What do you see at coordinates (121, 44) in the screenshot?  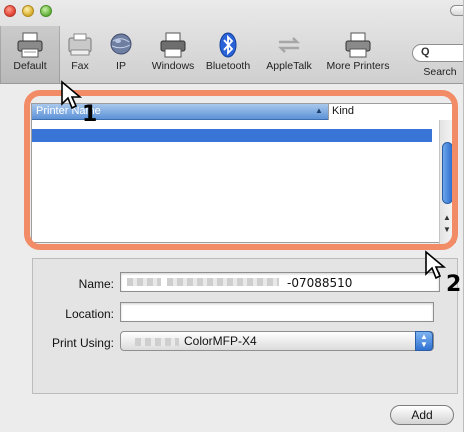 I see `globe-icon` at bounding box center [121, 44].